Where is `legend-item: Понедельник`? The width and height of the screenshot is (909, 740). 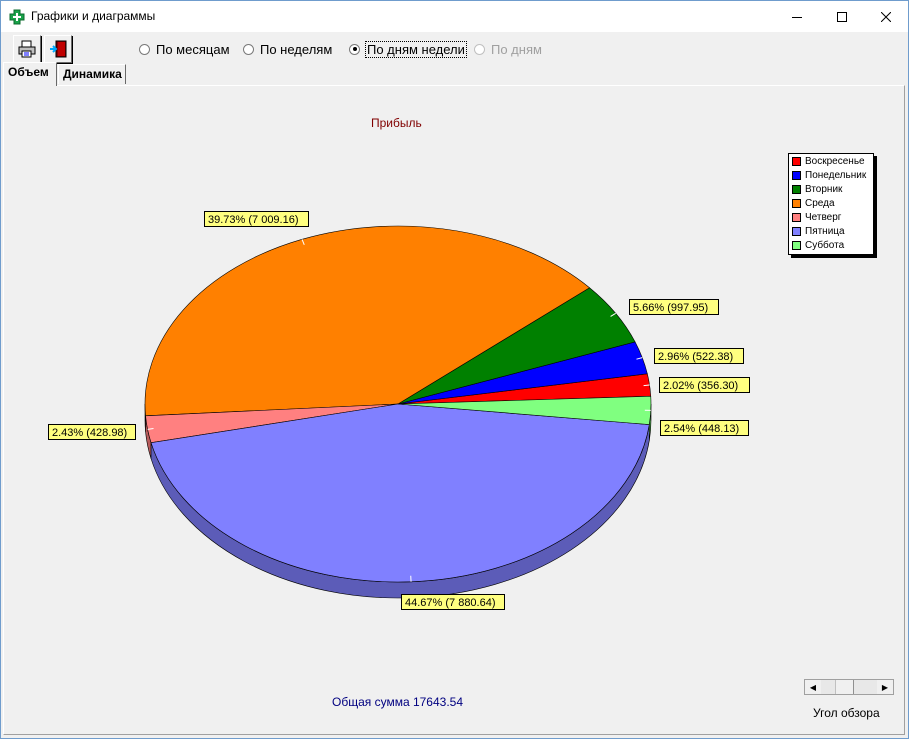 legend-item: Понедельник is located at coordinates (829, 175).